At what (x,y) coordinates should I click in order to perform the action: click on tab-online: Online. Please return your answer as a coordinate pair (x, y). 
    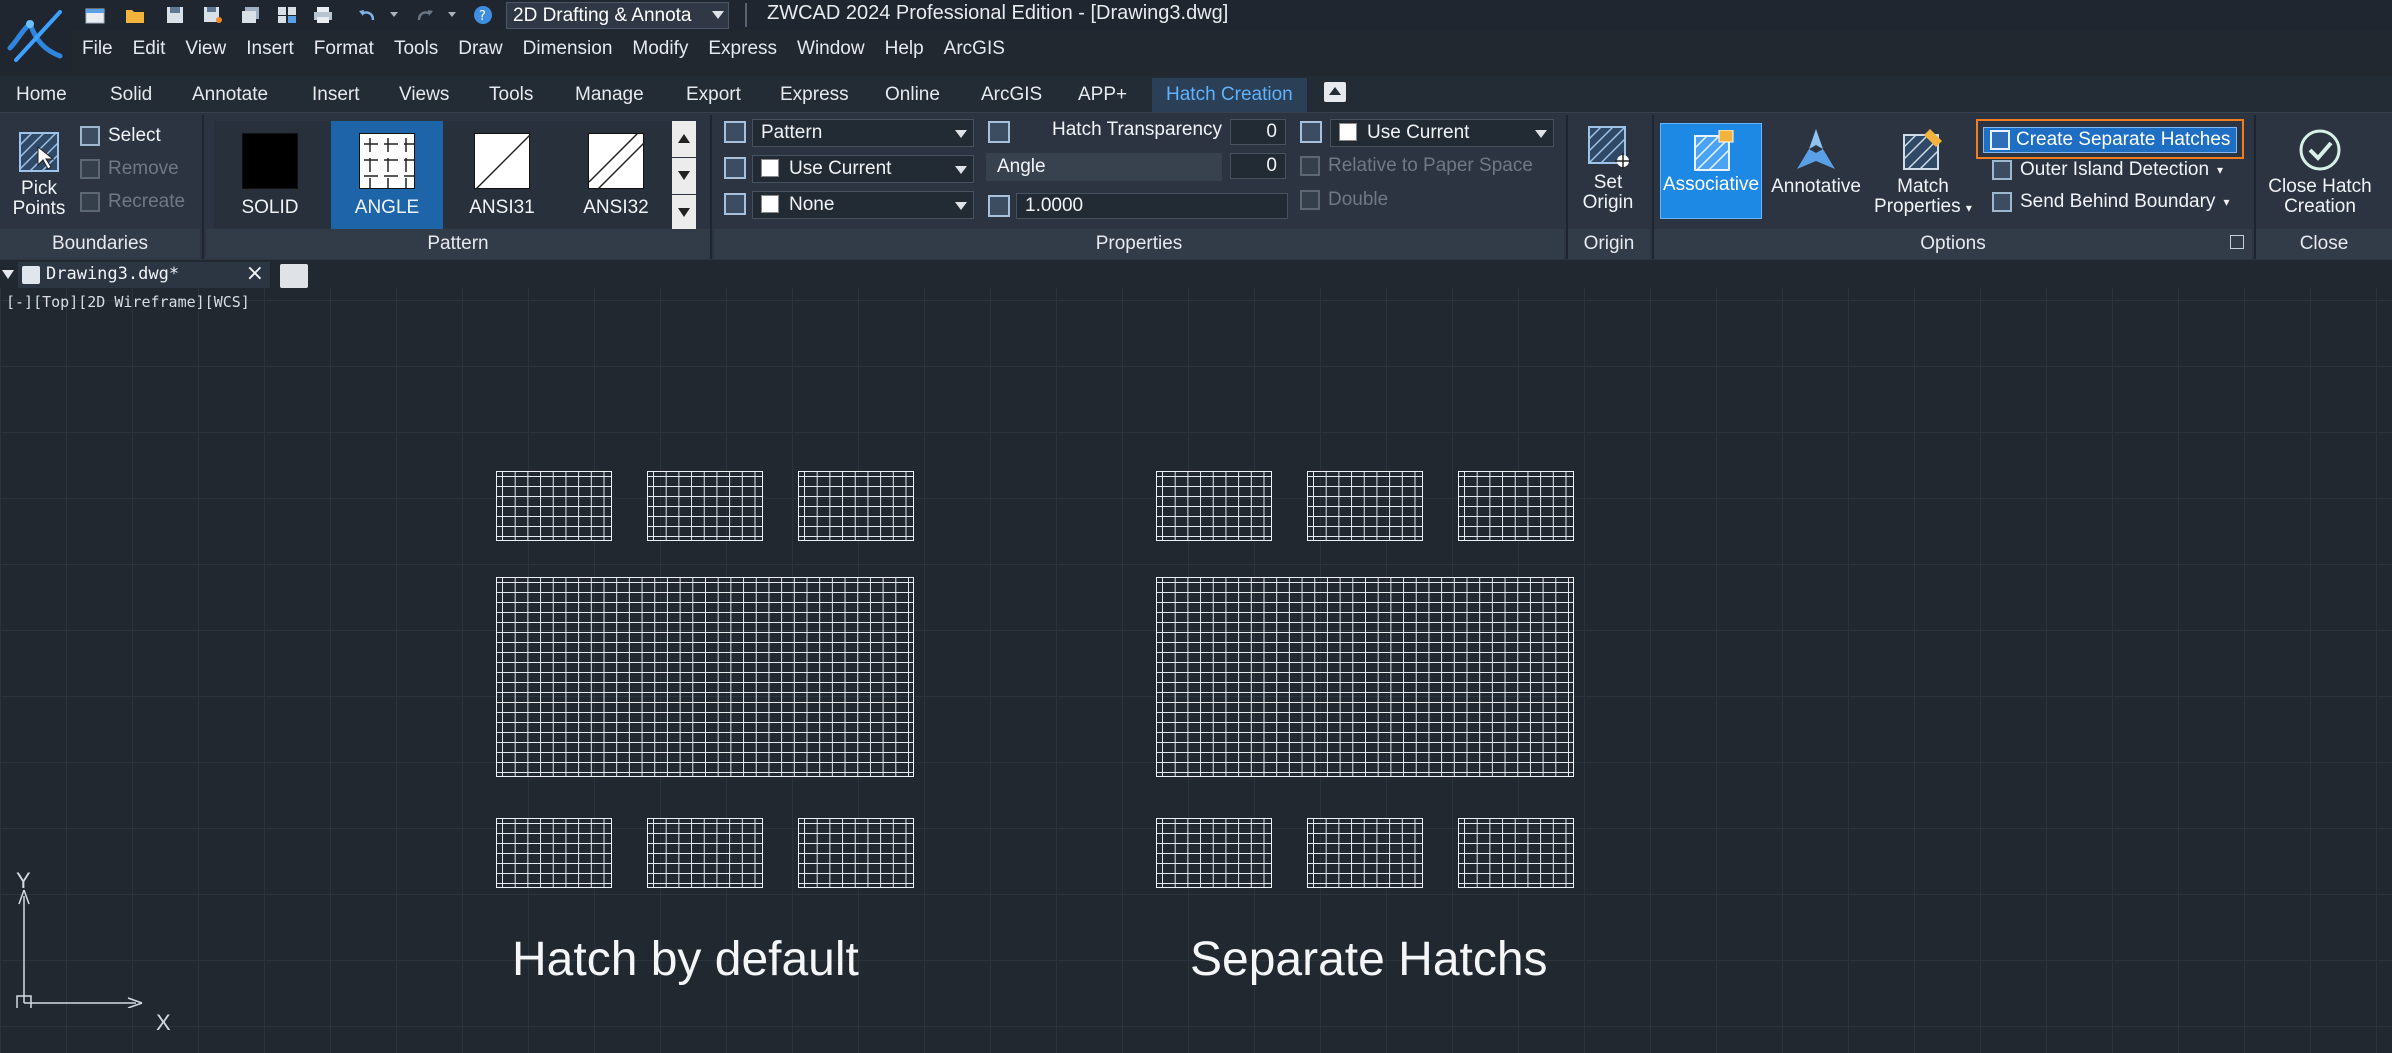
    Looking at the image, I should click on (912, 96).